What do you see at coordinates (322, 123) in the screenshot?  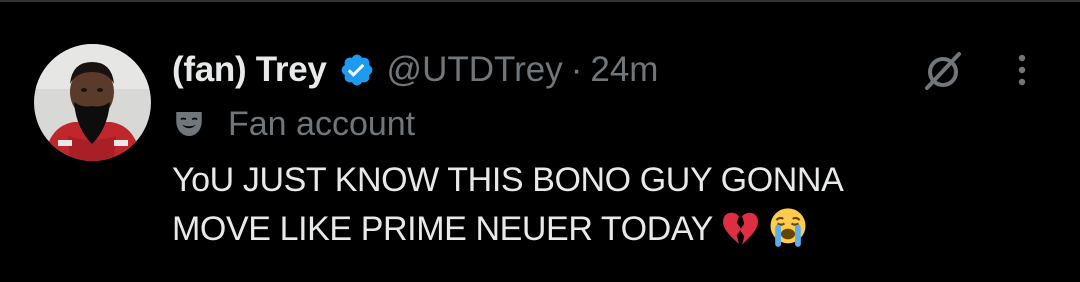 I see `fan-account-text: Fan account` at bounding box center [322, 123].